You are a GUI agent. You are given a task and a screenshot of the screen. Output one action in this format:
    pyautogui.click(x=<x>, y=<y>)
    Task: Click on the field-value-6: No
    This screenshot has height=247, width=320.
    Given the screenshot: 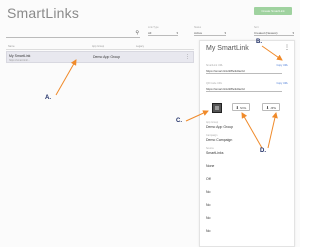 What is the action you would take?
    pyautogui.click(x=208, y=192)
    